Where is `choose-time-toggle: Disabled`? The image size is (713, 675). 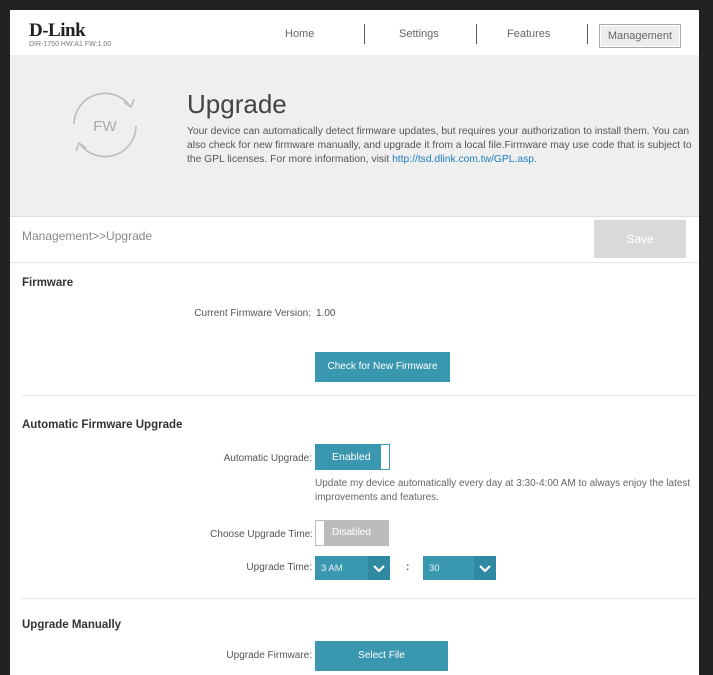
choose-time-toggle: Disabled is located at coordinates (352, 533).